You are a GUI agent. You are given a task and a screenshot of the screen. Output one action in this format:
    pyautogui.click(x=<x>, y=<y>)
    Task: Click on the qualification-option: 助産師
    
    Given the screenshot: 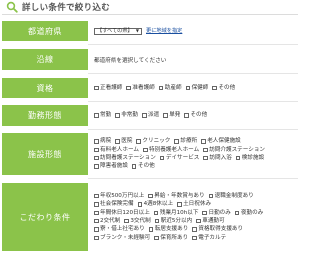 What is the action you would take?
    pyautogui.click(x=170, y=88)
    